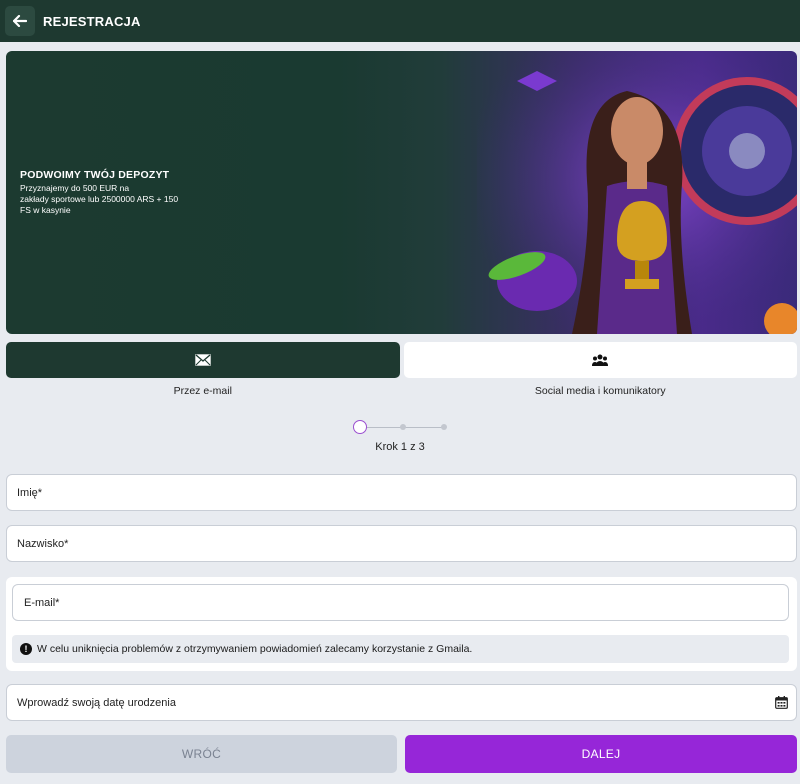 This screenshot has height=784, width=800. Describe the element at coordinates (601, 754) in the screenshot. I see `next-step-button: DALEJ` at that location.